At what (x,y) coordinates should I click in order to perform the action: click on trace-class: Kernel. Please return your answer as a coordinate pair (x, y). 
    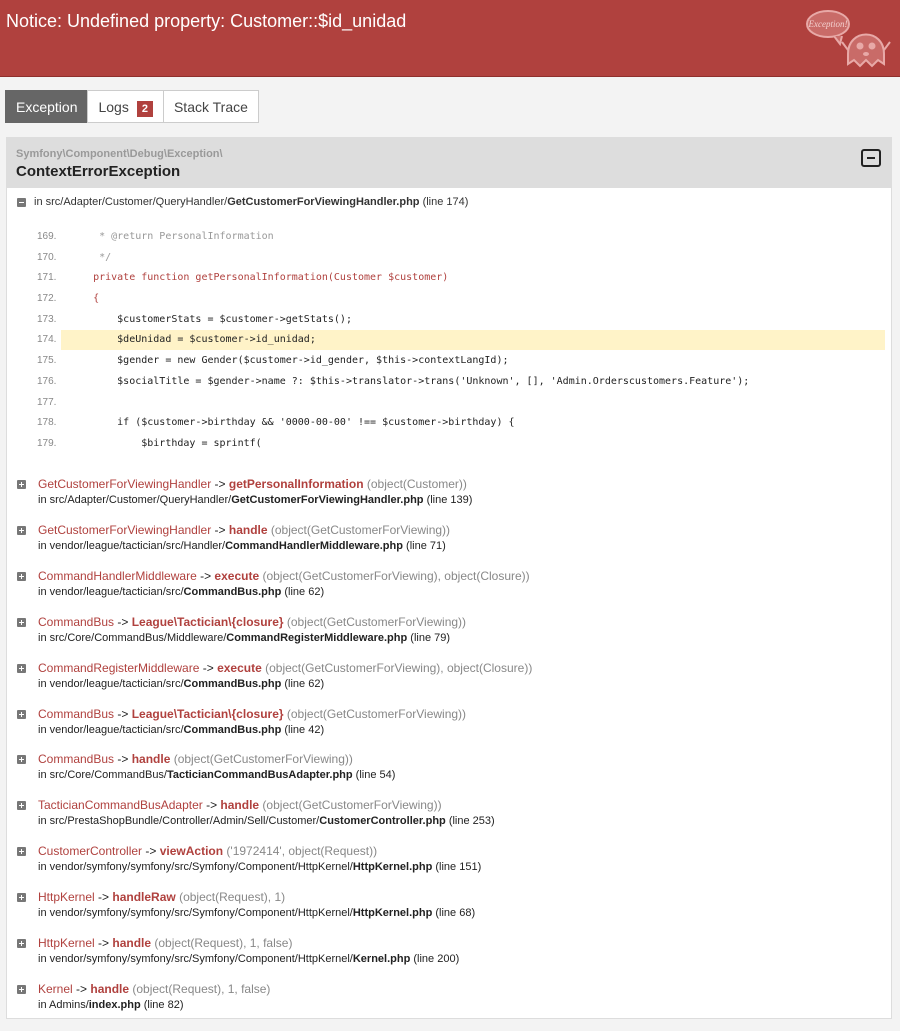
    Looking at the image, I should click on (55, 988).